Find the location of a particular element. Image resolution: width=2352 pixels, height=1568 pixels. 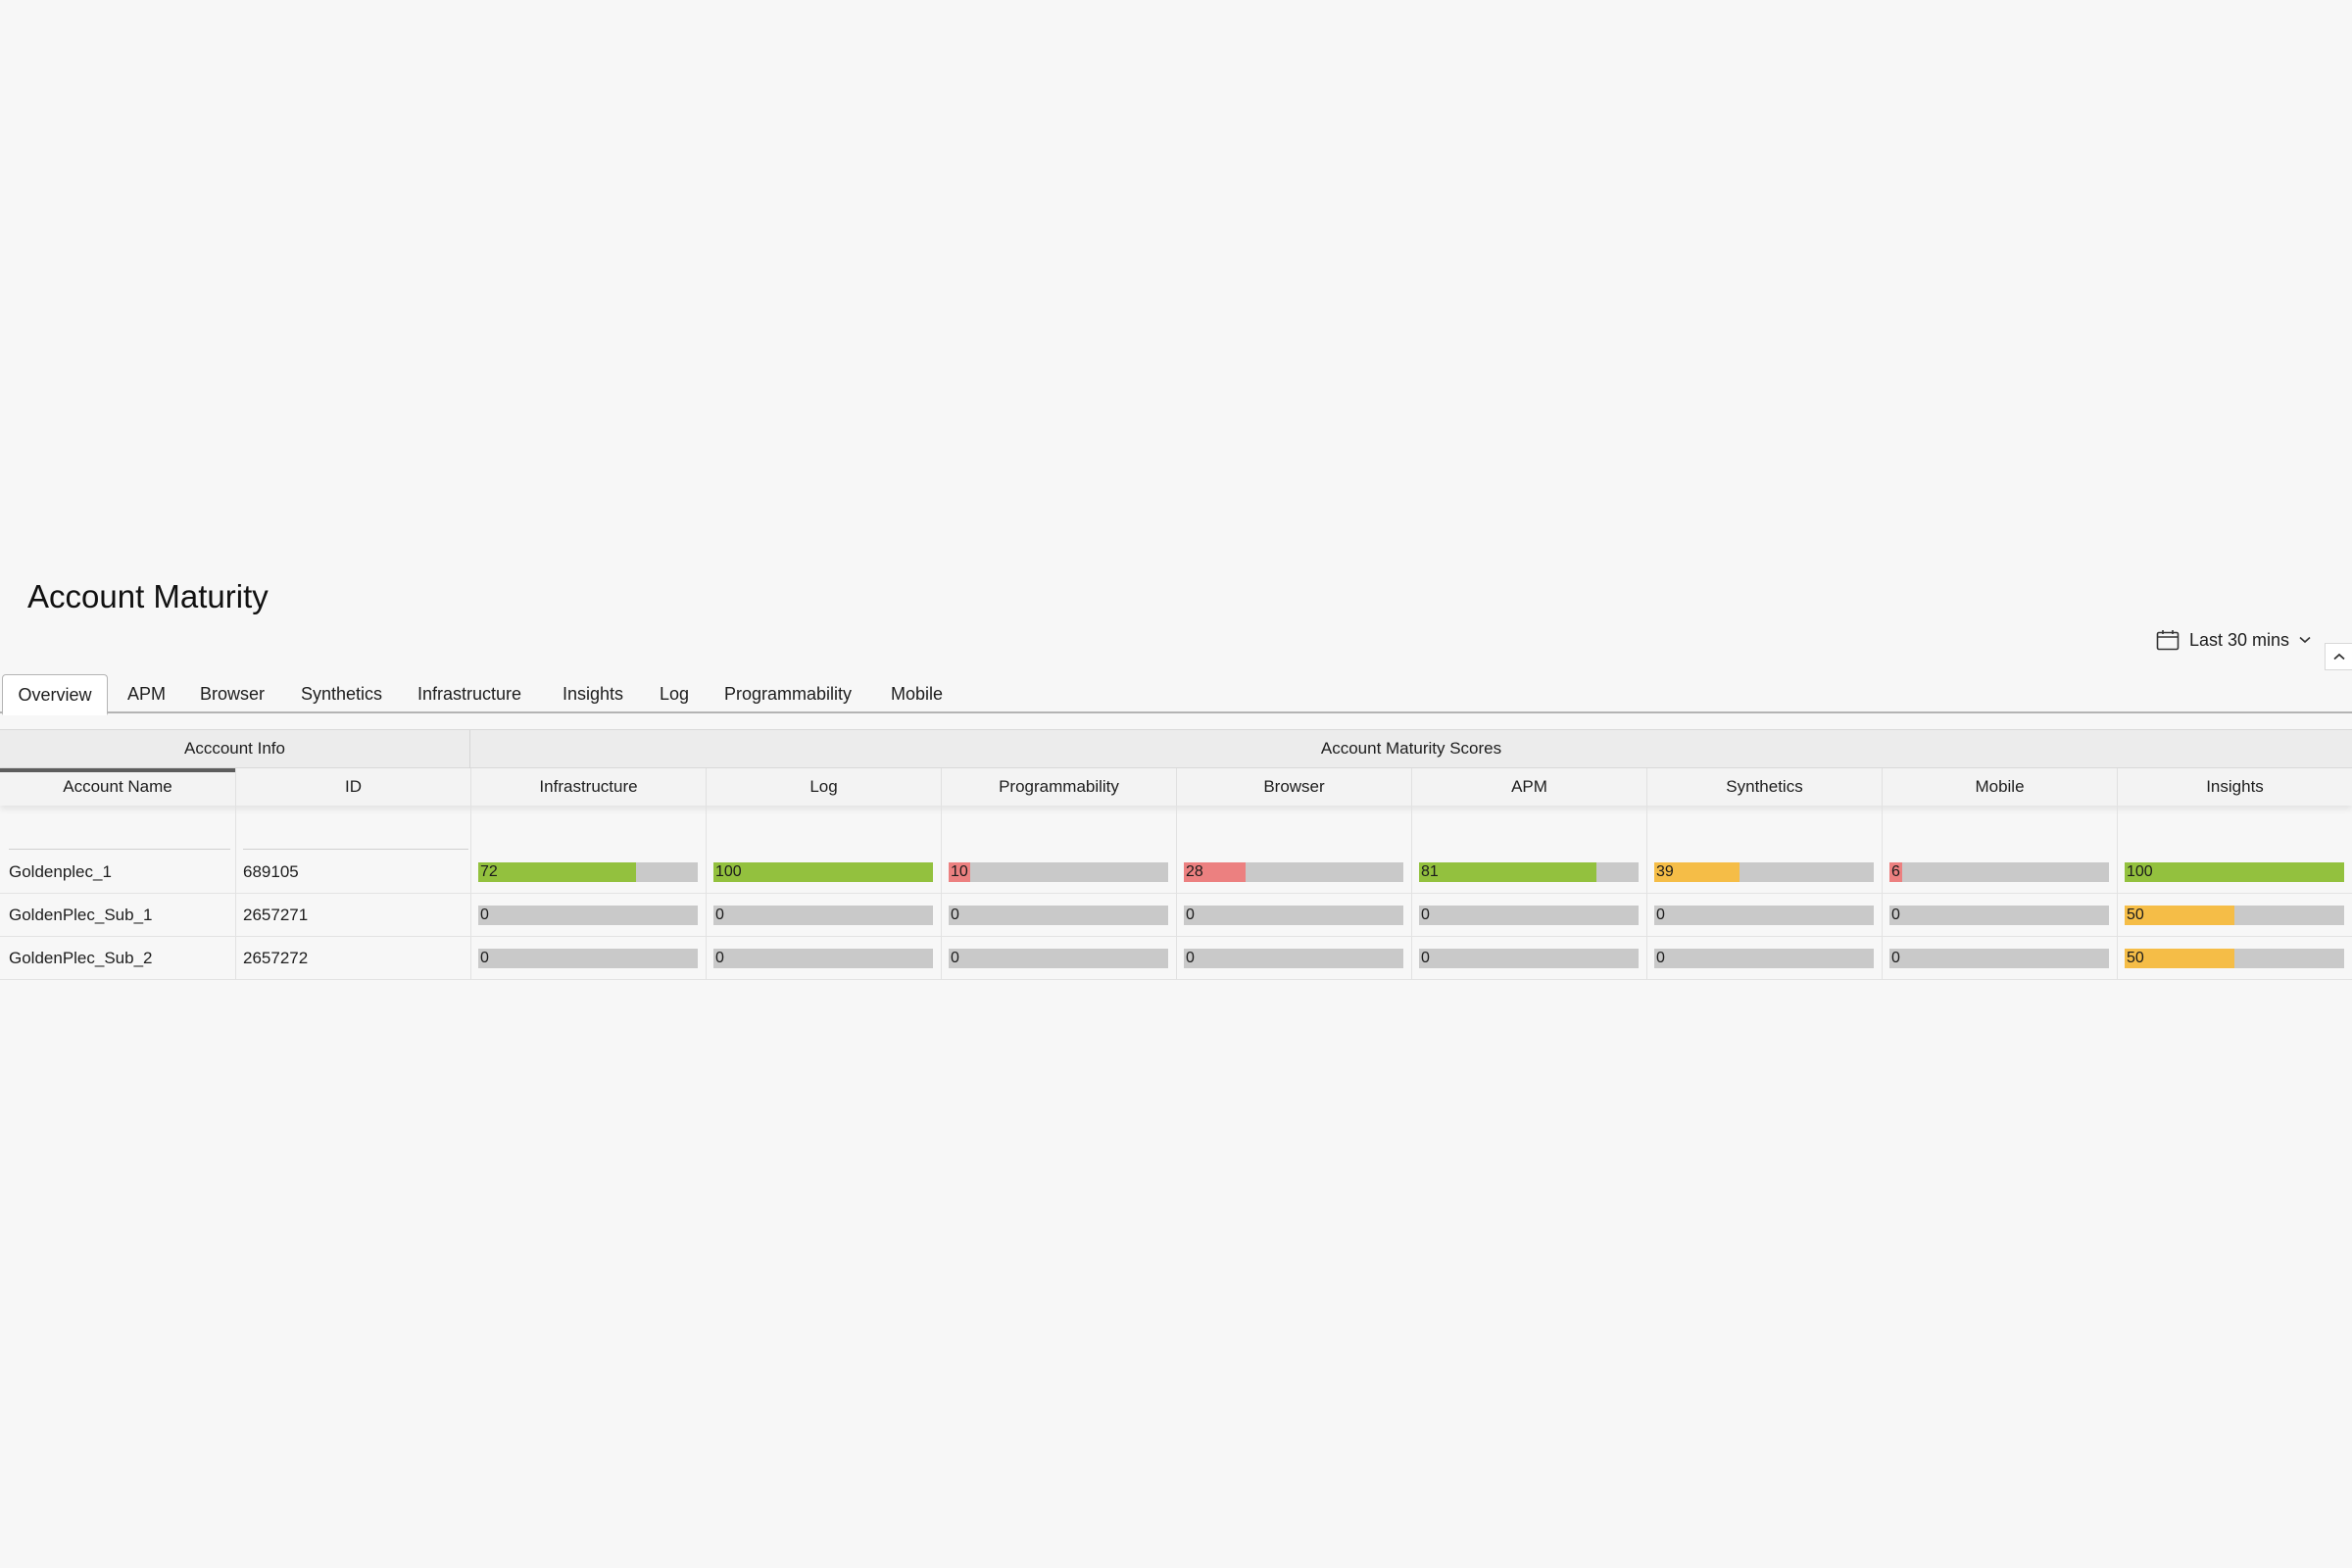

chevron-up-icon is located at coordinates (2338, 656).